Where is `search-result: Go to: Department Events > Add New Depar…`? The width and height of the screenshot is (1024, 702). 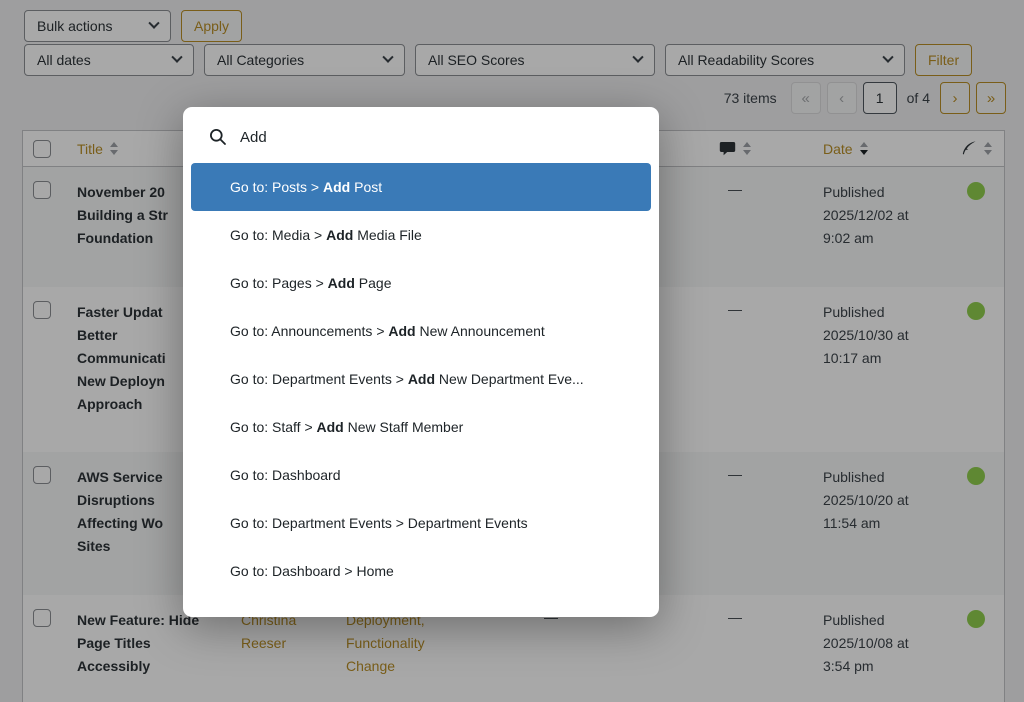 search-result: Go to: Department Events > Add New Depar… is located at coordinates (421, 379).